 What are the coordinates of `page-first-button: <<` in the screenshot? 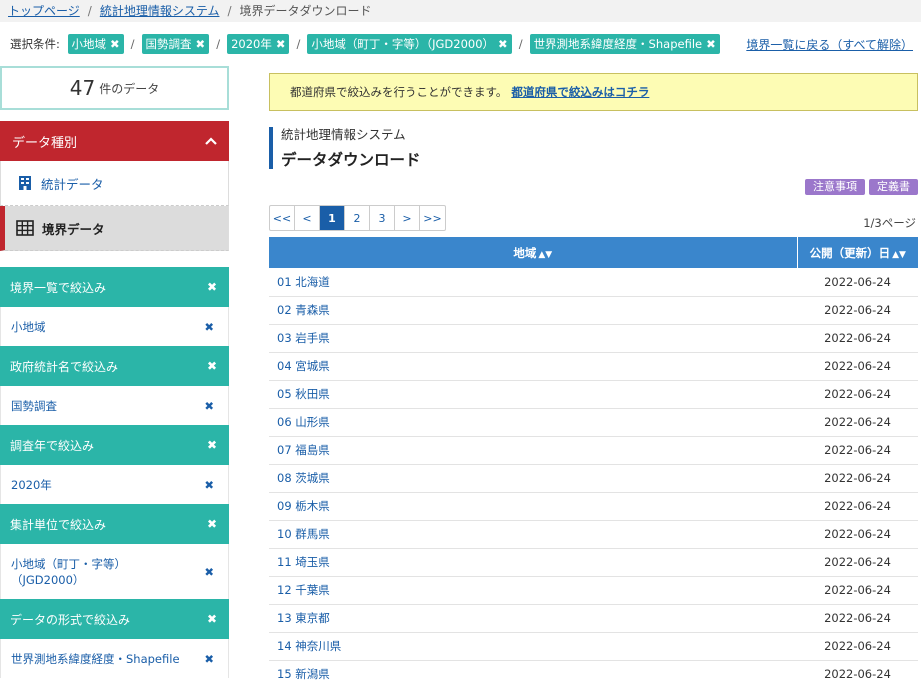 It's located at (282, 218).